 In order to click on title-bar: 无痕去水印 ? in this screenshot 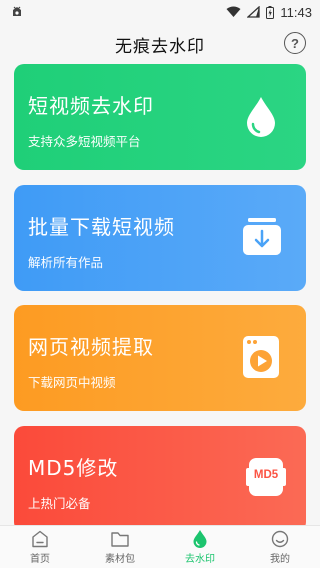, I will do `click(160, 44)`.